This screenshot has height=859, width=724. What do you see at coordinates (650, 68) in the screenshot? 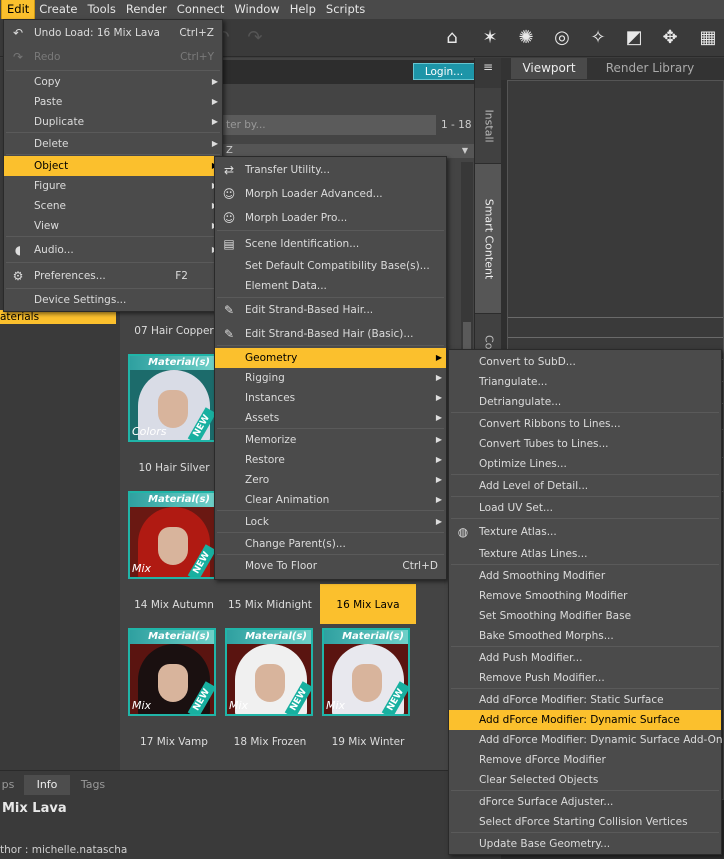
I see `tab-render-library: Render Library` at bounding box center [650, 68].